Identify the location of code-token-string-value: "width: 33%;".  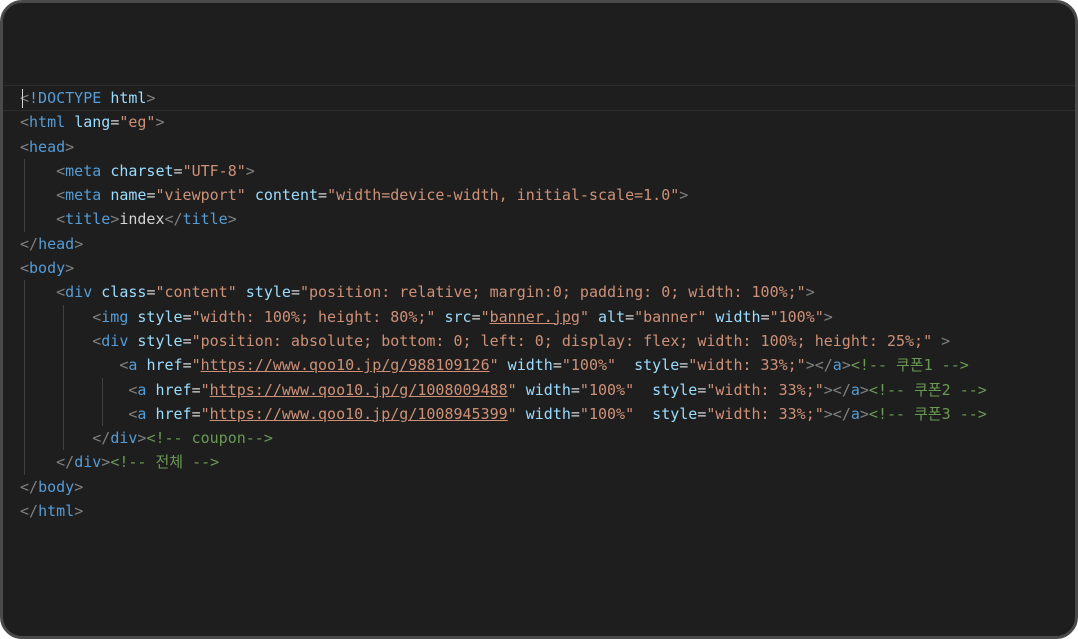
(747, 365).